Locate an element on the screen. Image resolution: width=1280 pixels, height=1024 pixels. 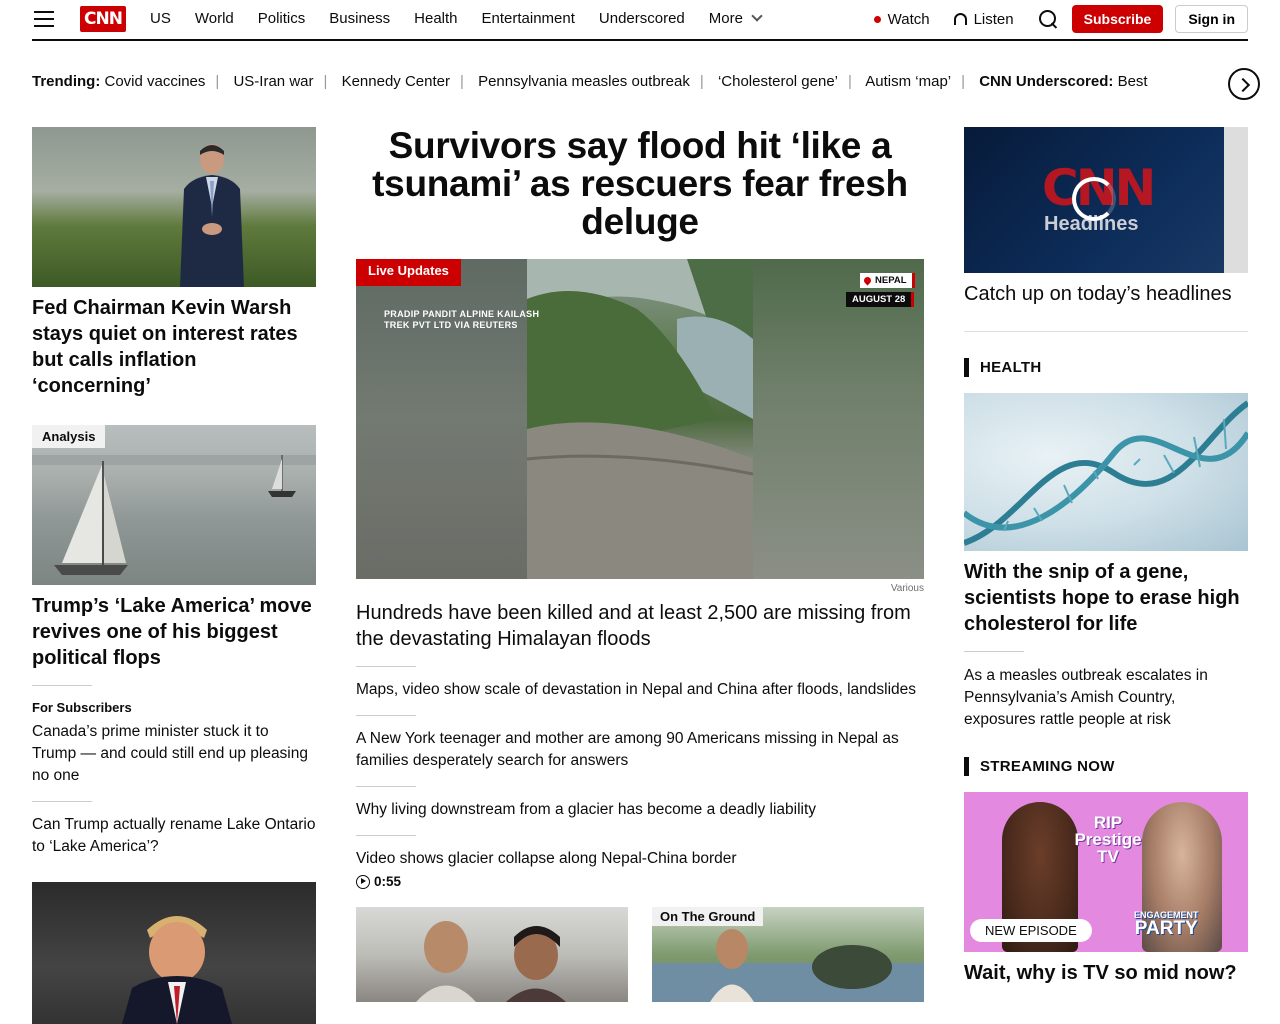
nav-more-button: More is located at coordinates (735, 18).